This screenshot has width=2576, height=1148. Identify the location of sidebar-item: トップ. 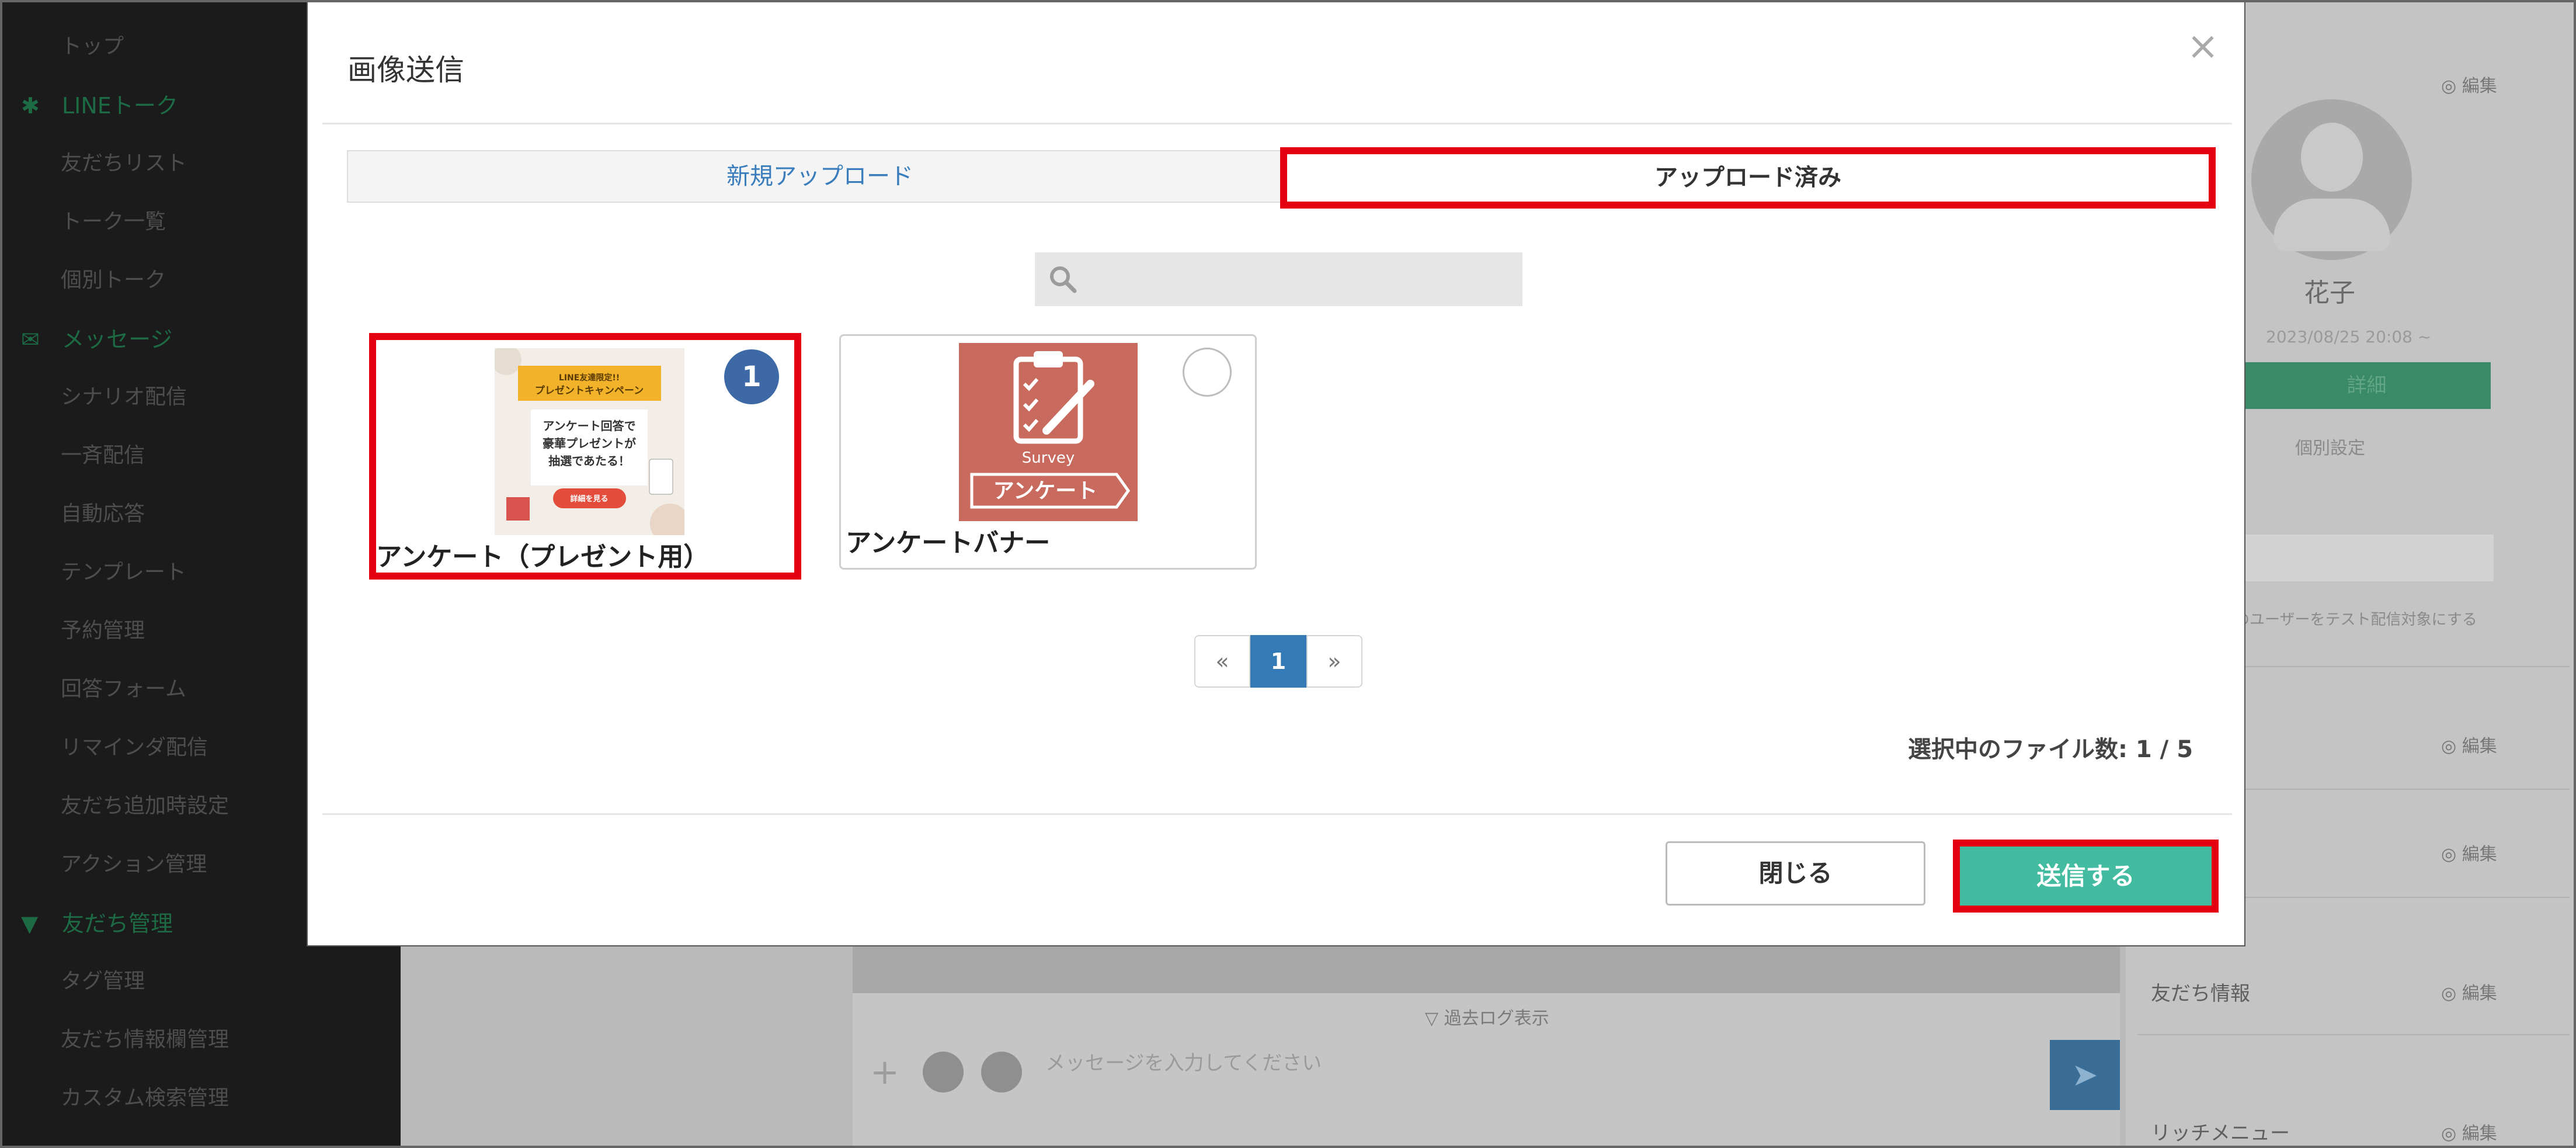
(92, 45).